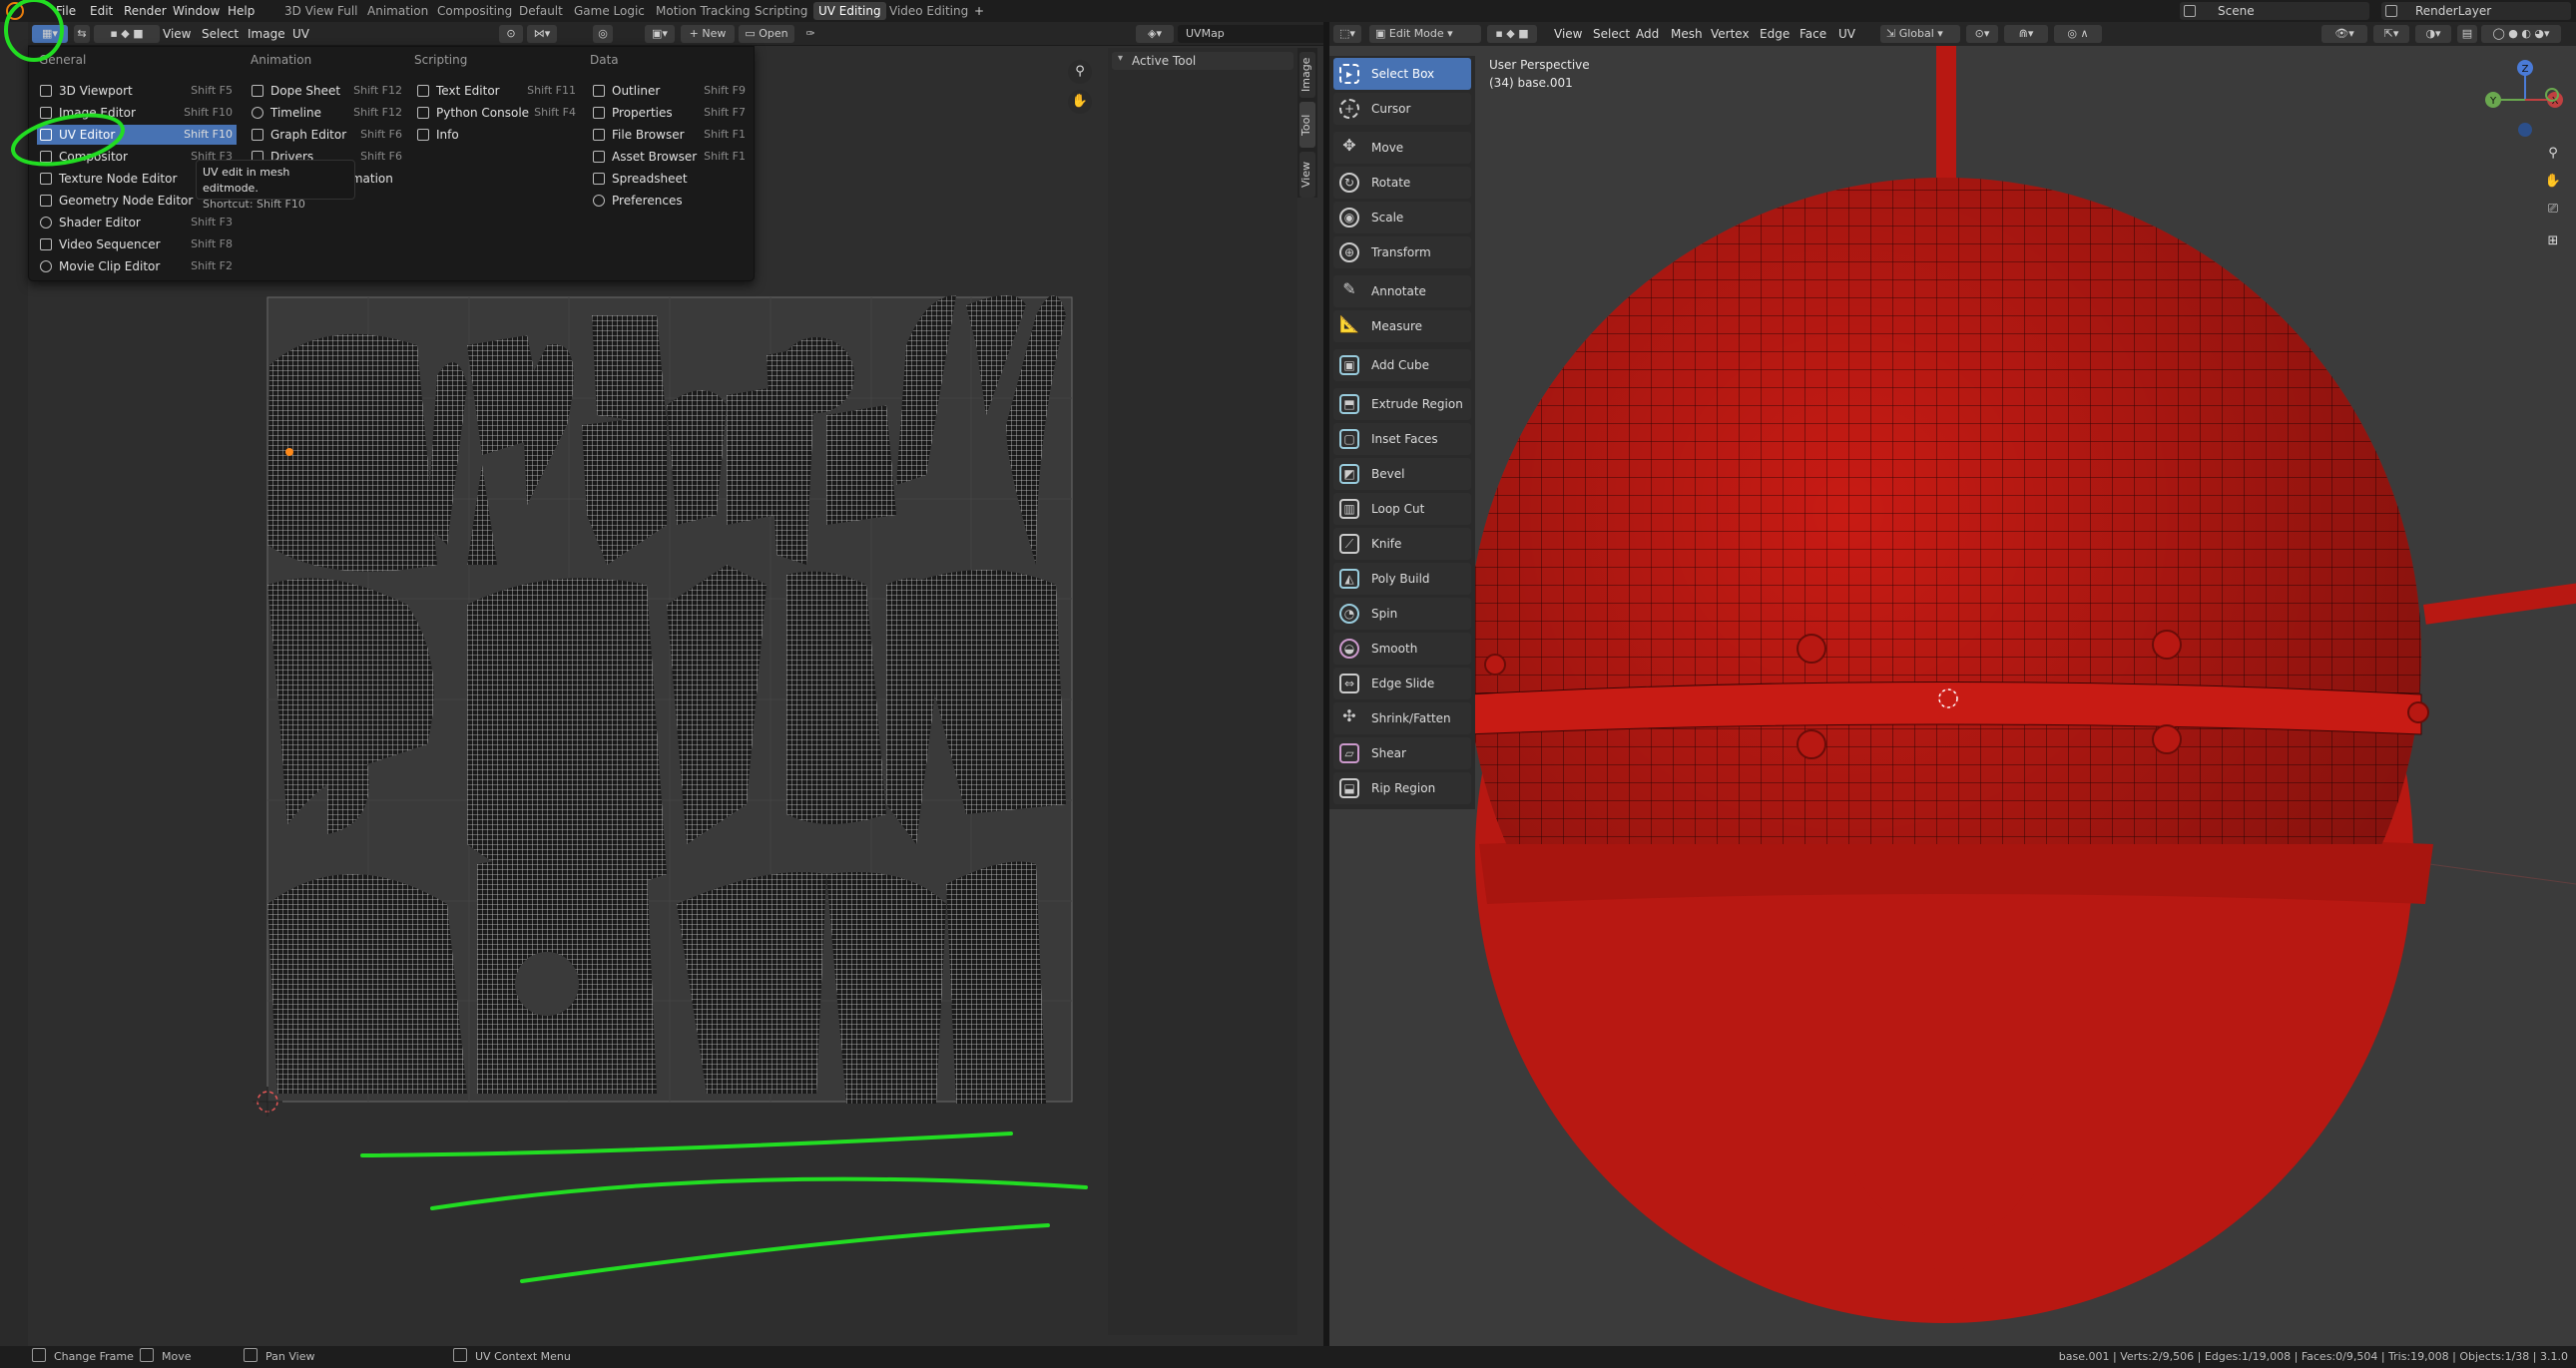 This screenshot has height=1368, width=2576. I want to click on pan-hand-icon: ✋, so click(1080, 102).